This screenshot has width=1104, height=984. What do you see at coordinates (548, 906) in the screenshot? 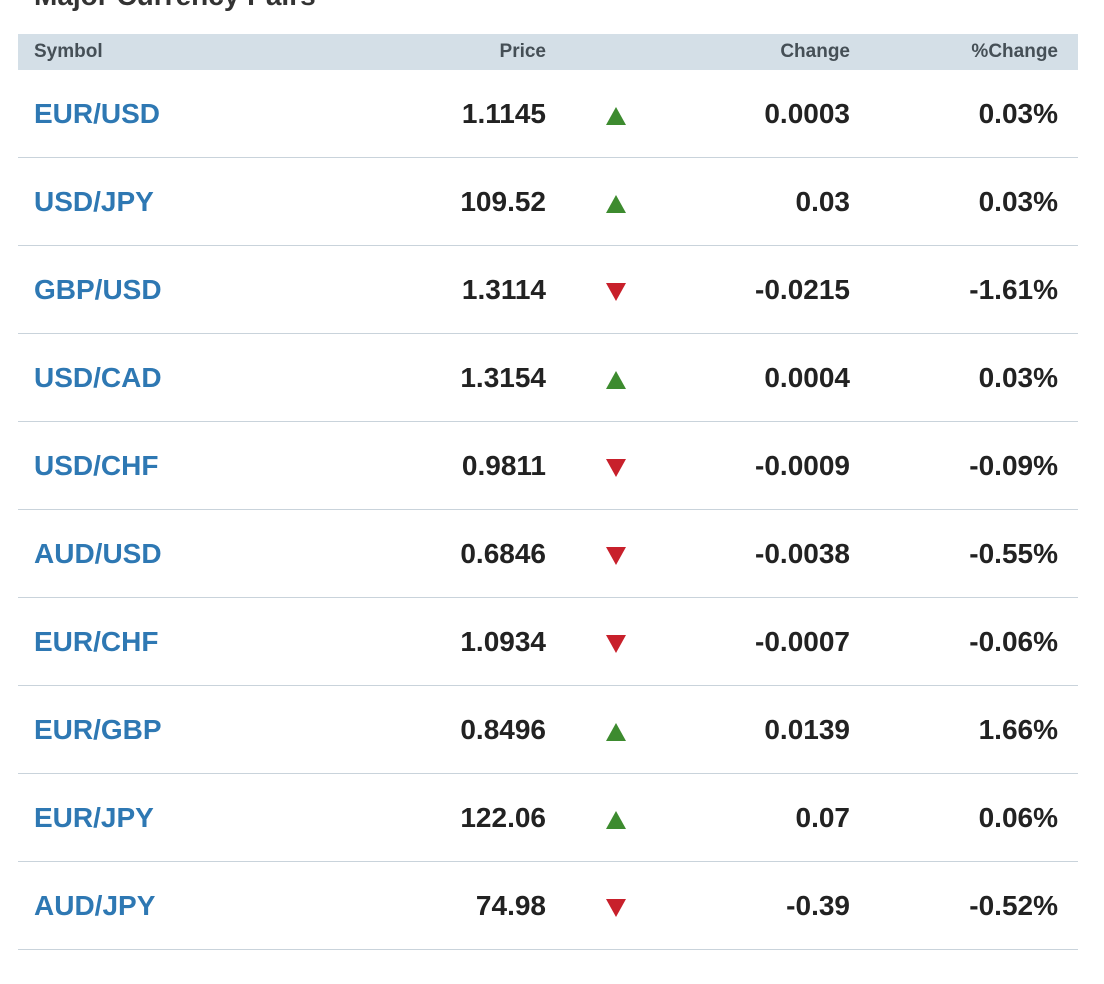
I see `table-row: AUD/JPY 74.98 -0.39 -0.52%` at bounding box center [548, 906].